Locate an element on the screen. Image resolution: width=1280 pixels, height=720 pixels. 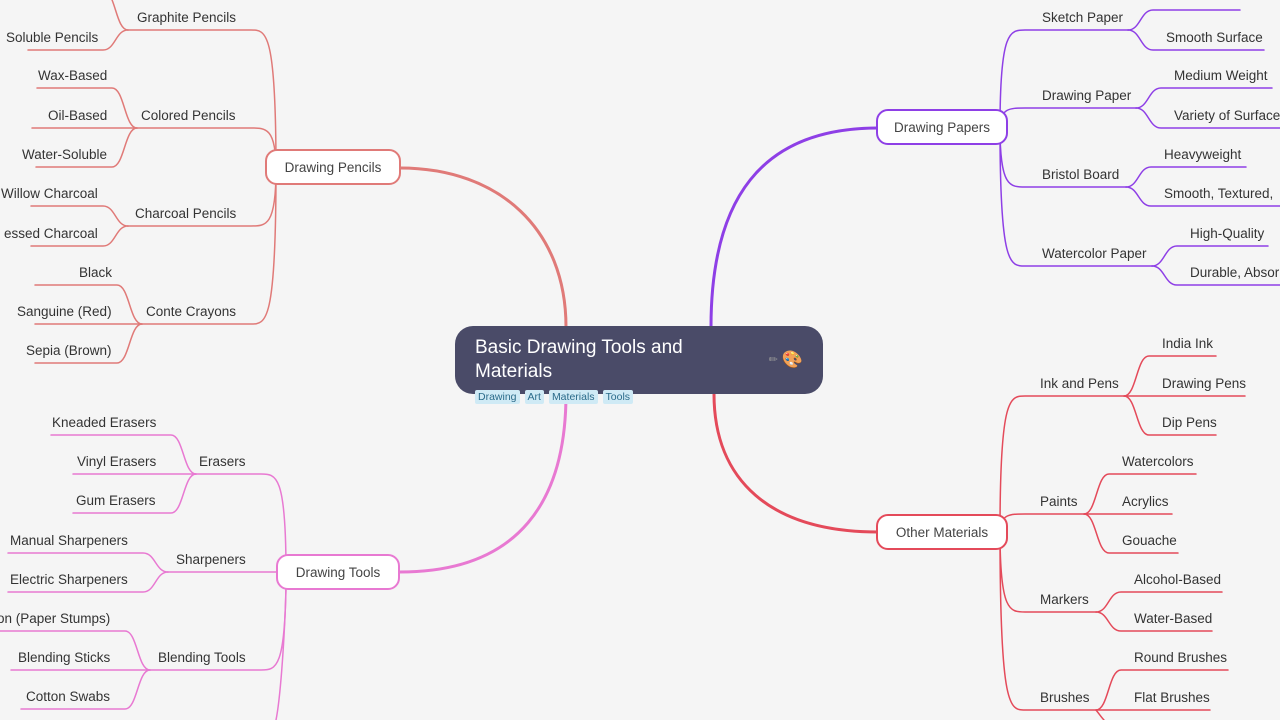
connector-root-papers is located at coordinates (794, 227).